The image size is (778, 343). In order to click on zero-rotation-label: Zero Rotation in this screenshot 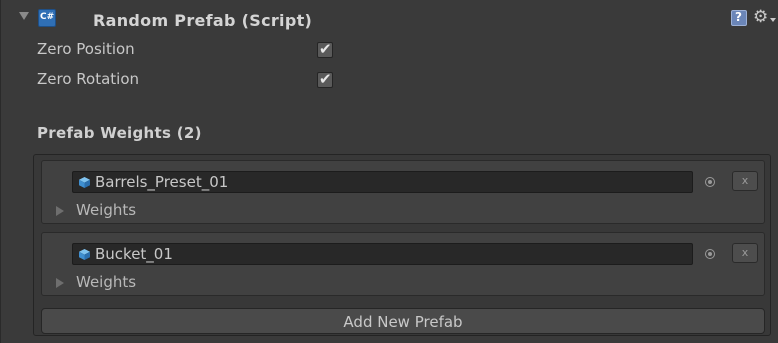, I will do `click(88, 79)`.